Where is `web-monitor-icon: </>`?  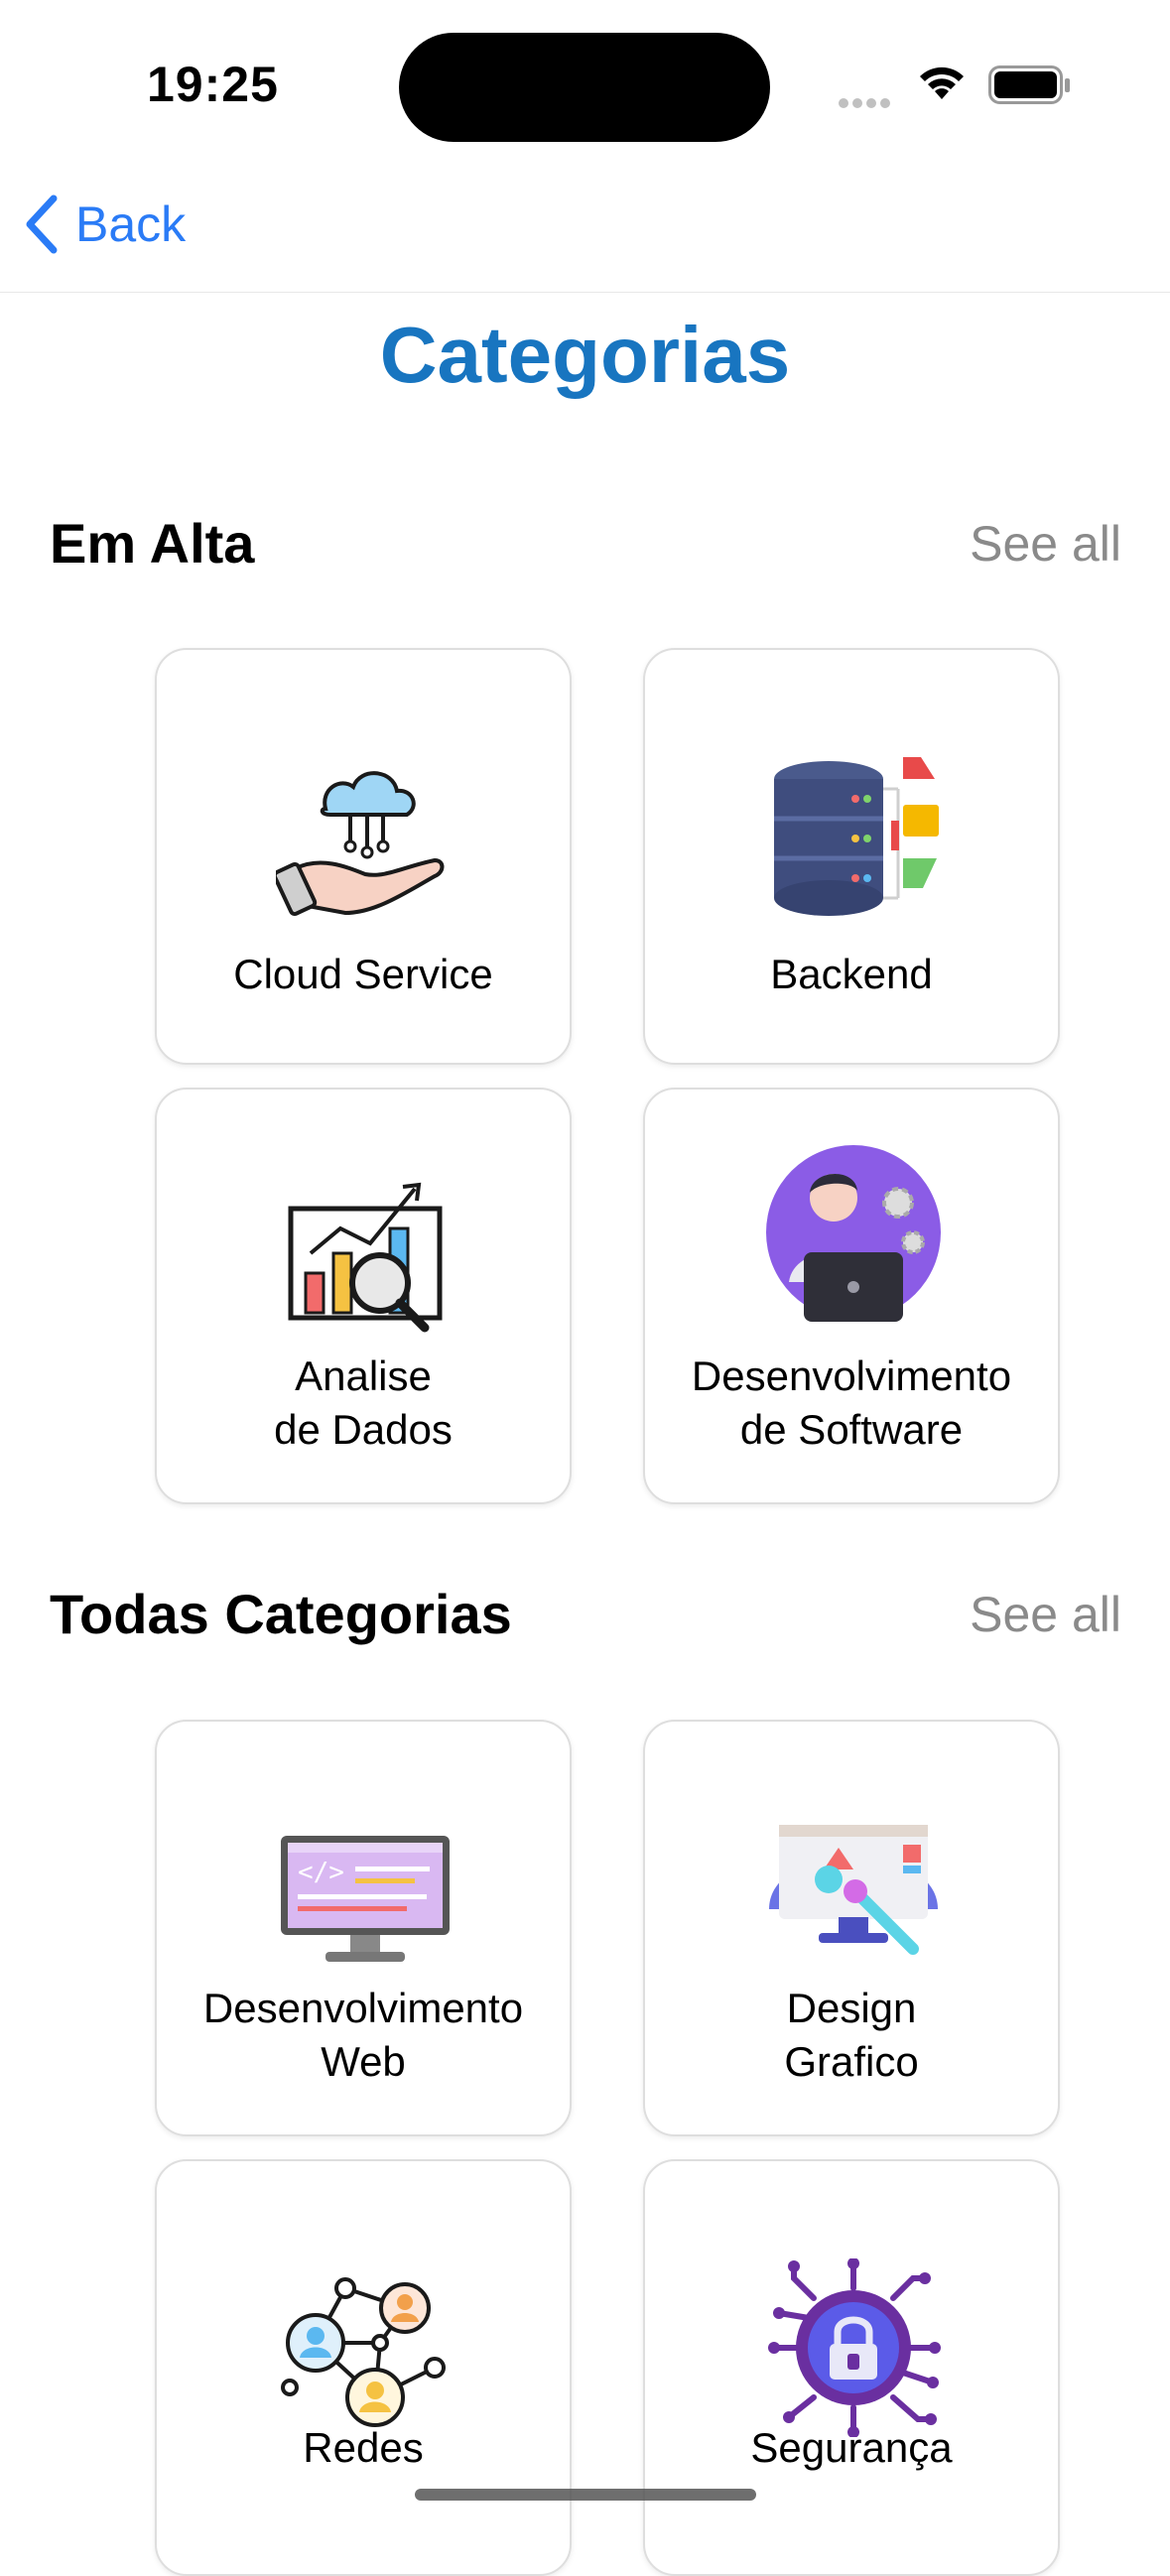 web-monitor-icon: </> is located at coordinates (365, 1899).